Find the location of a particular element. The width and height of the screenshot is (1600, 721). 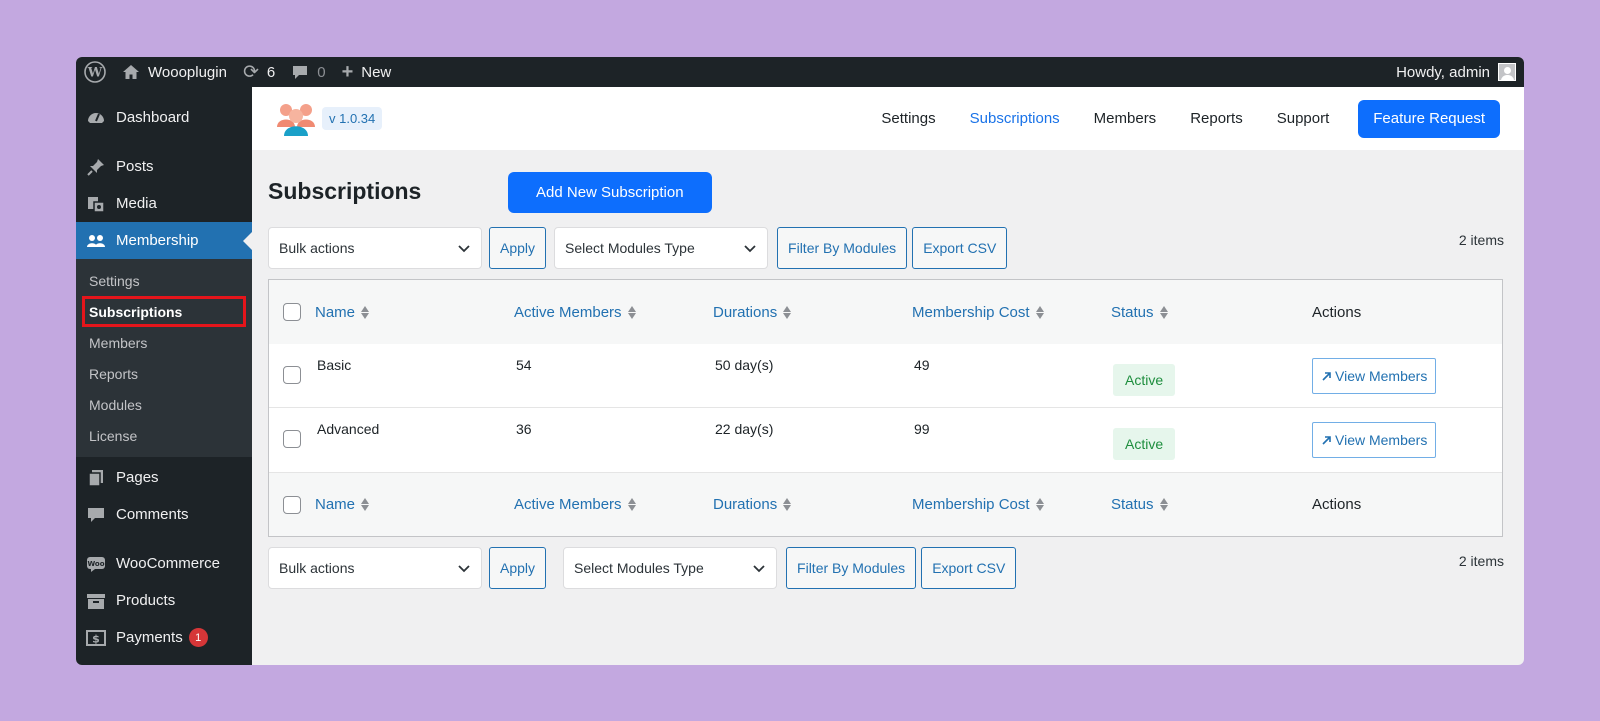

sidebar-item-payments: $ Payments 1 is located at coordinates (164, 637).